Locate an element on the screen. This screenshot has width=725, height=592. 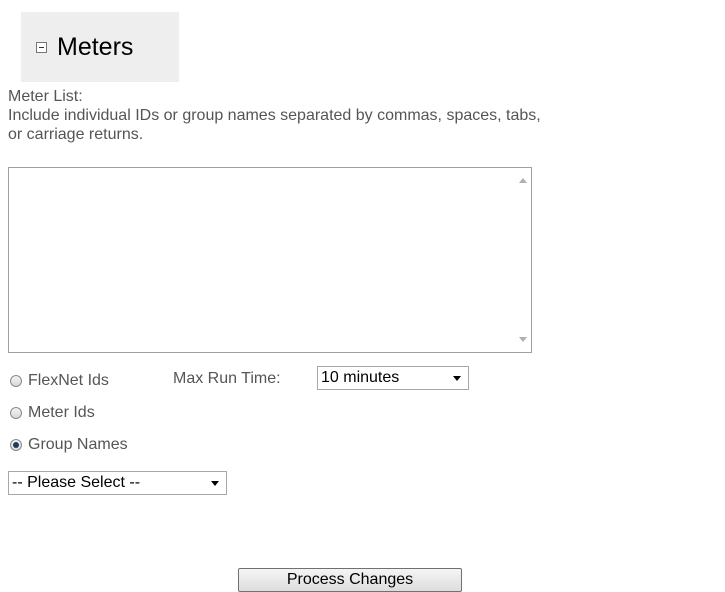
radio-meter-ids: Meter Ids is located at coordinates (52, 413).